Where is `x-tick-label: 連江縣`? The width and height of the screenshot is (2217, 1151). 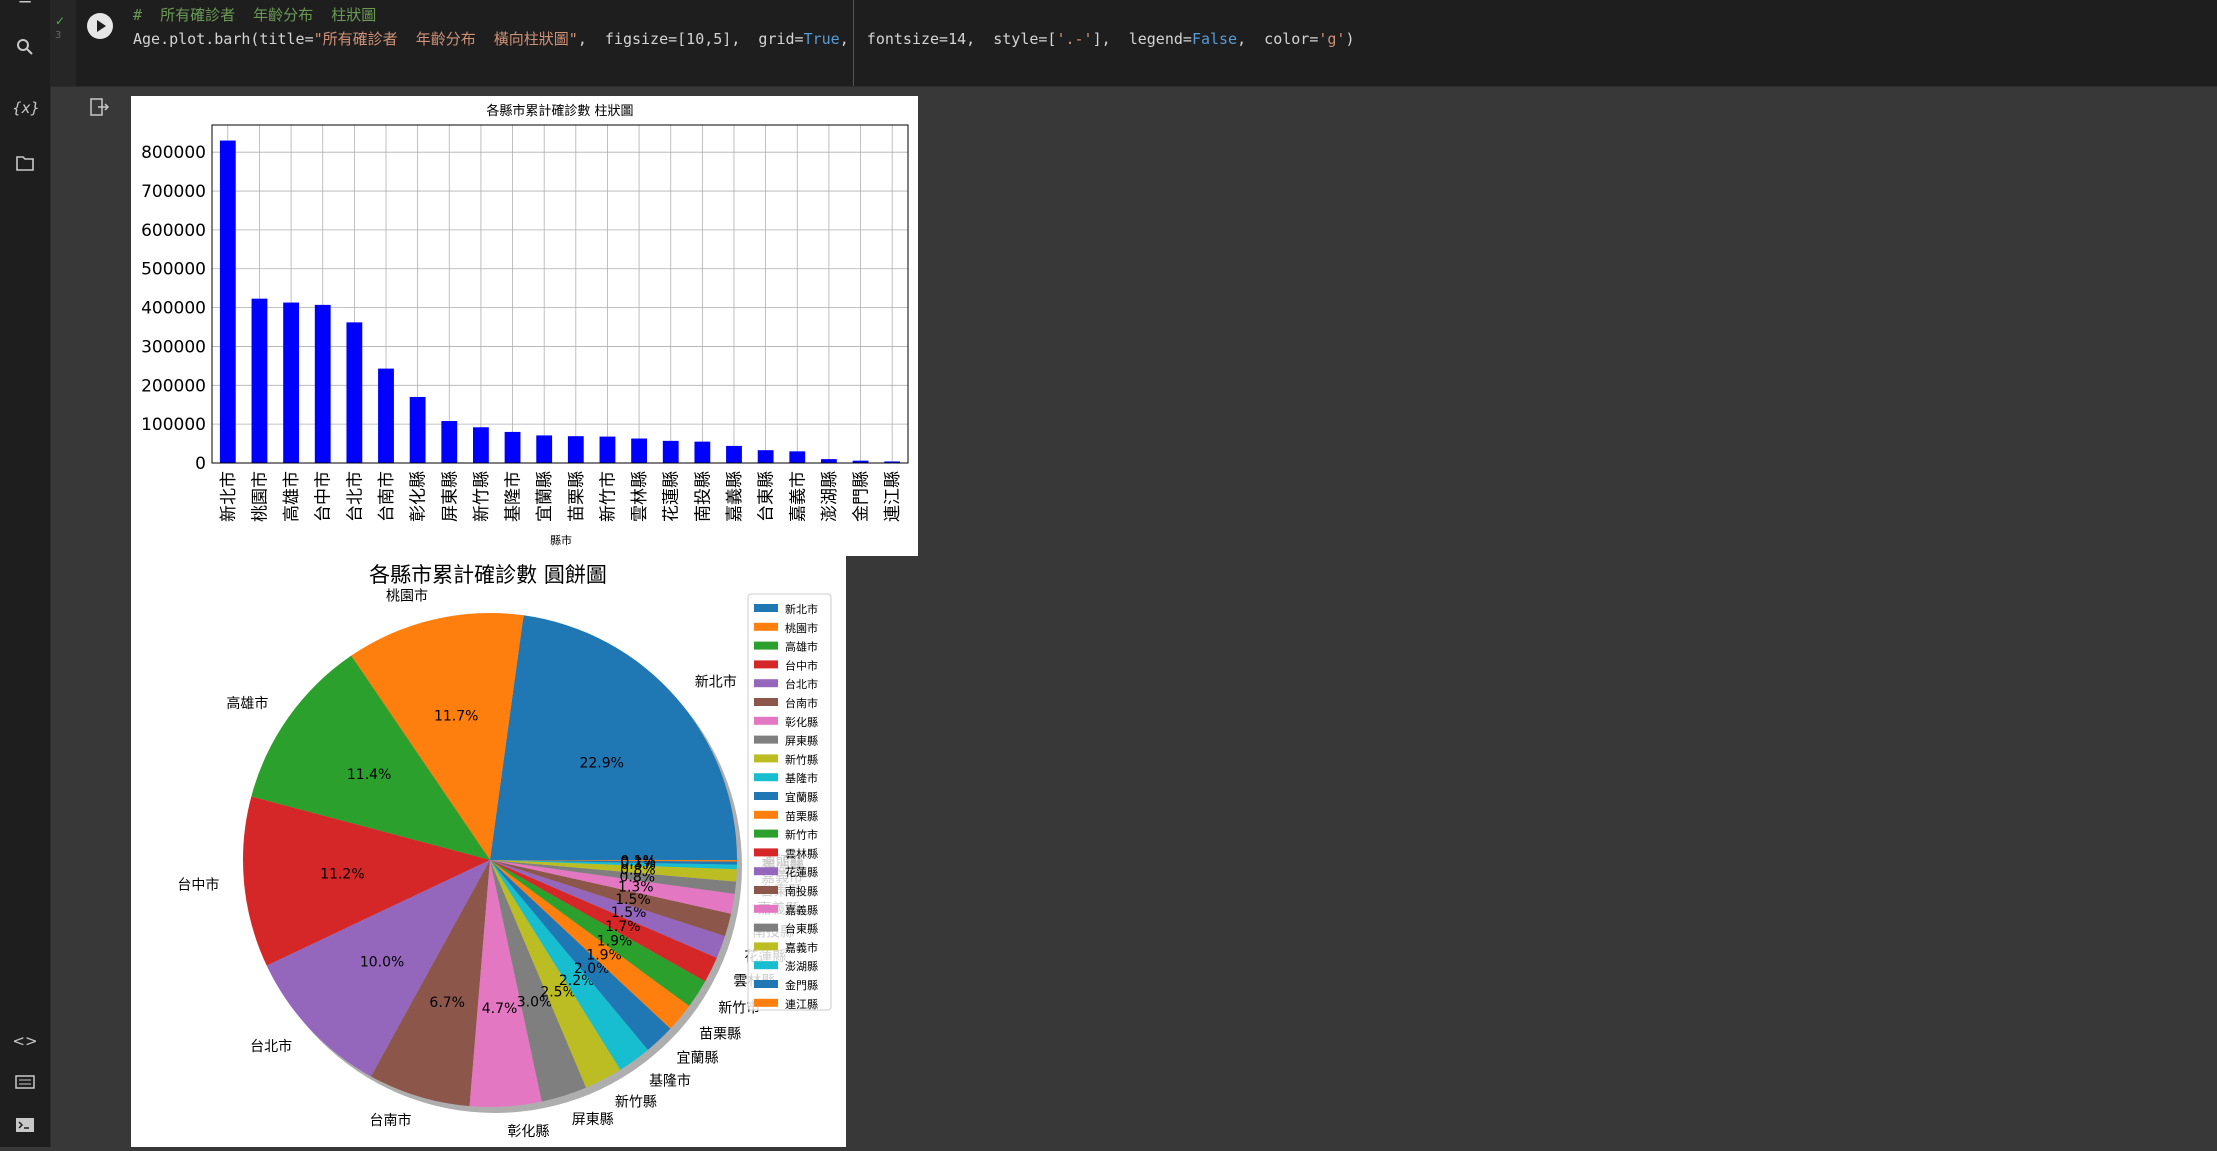
x-tick-label: 連江縣 is located at coordinates (893, 496).